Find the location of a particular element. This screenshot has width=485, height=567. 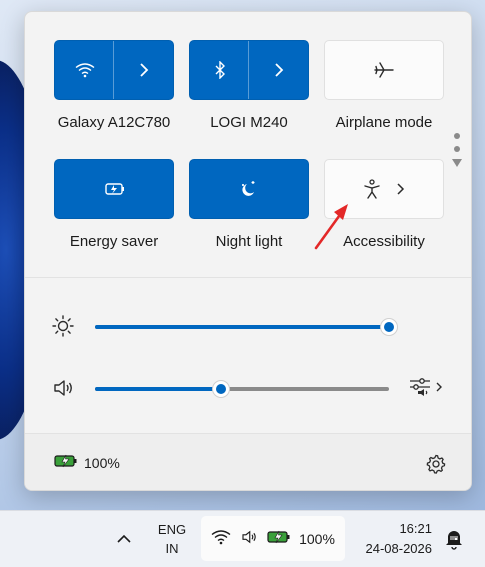

wifi-expand-button is located at coordinates (143, 70).